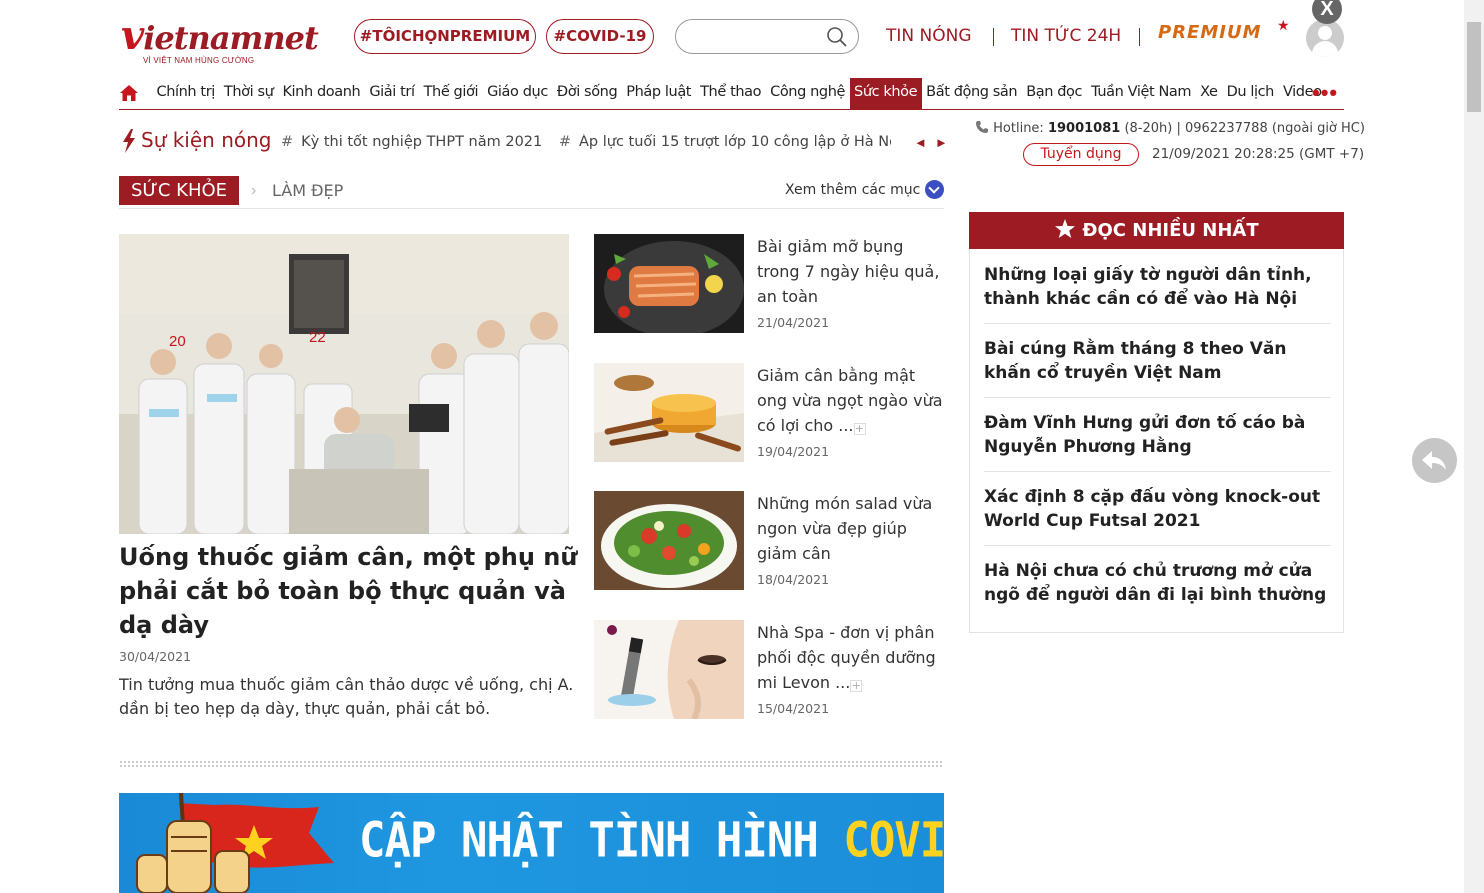 This screenshot has height=893, width=1484. I want to click on nav-item: Pháp luật, so click(659, 93).